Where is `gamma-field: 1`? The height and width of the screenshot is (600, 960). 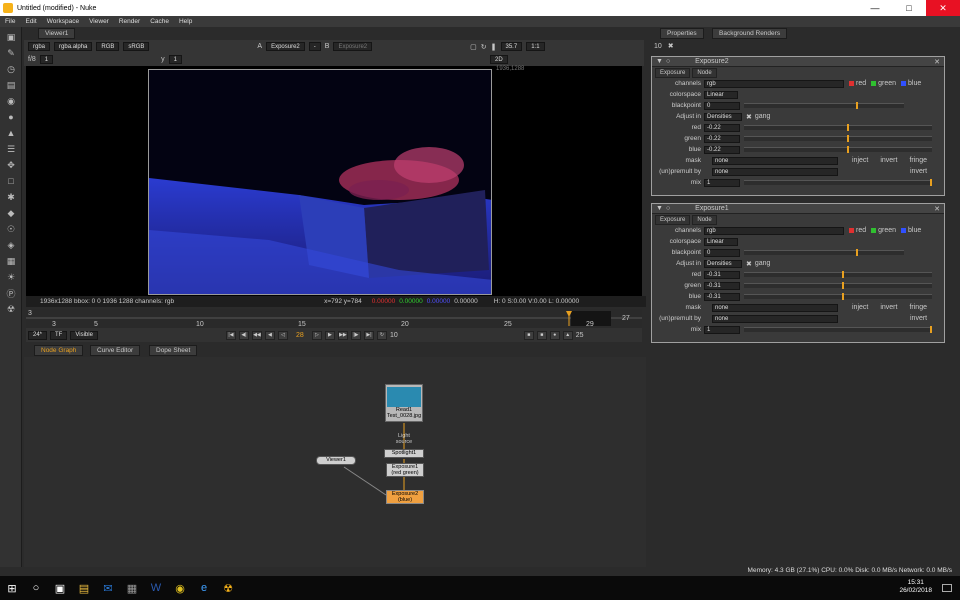
gamma-field: 1 is located at coordinates (175, 59).